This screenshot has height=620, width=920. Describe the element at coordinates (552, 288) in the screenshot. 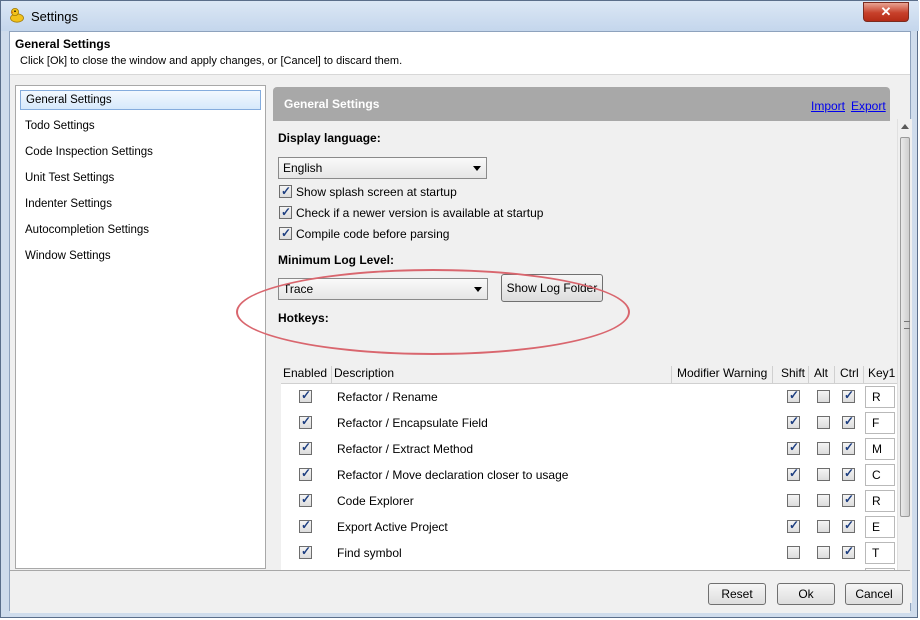

I see `show-log-folder-button: Show Log Folder` at that location.